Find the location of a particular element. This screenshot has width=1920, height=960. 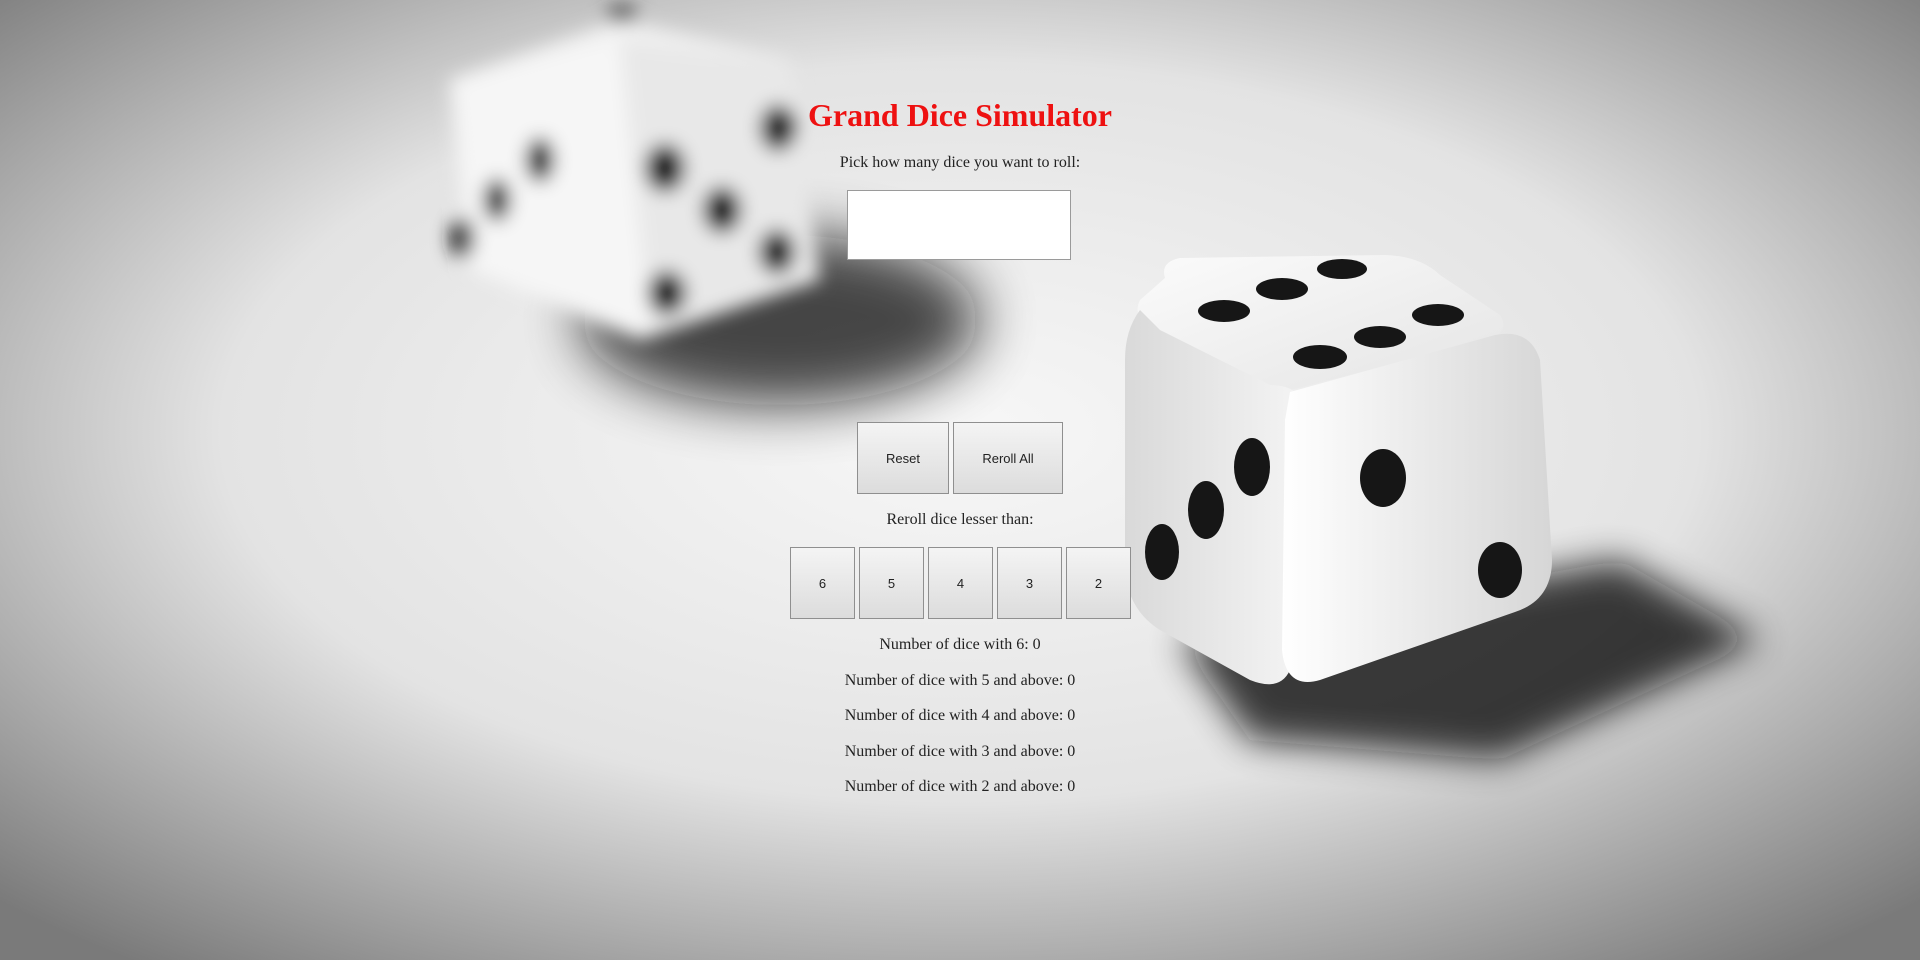

stat-dice-5-and-above: Number of dice with 5 and above: 0 is located at coordinates (960, 681).